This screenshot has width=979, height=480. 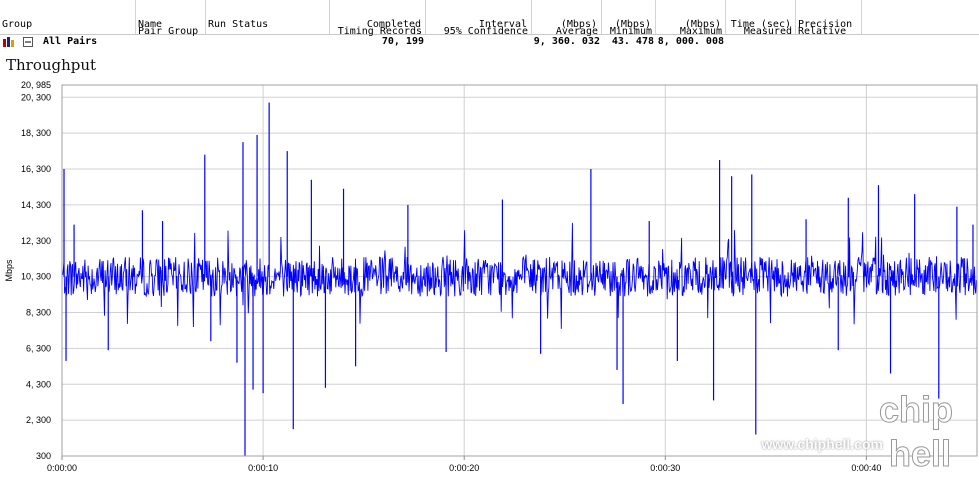 I want to click on y-axis-label: Mbps, so click(x=9, y=270).